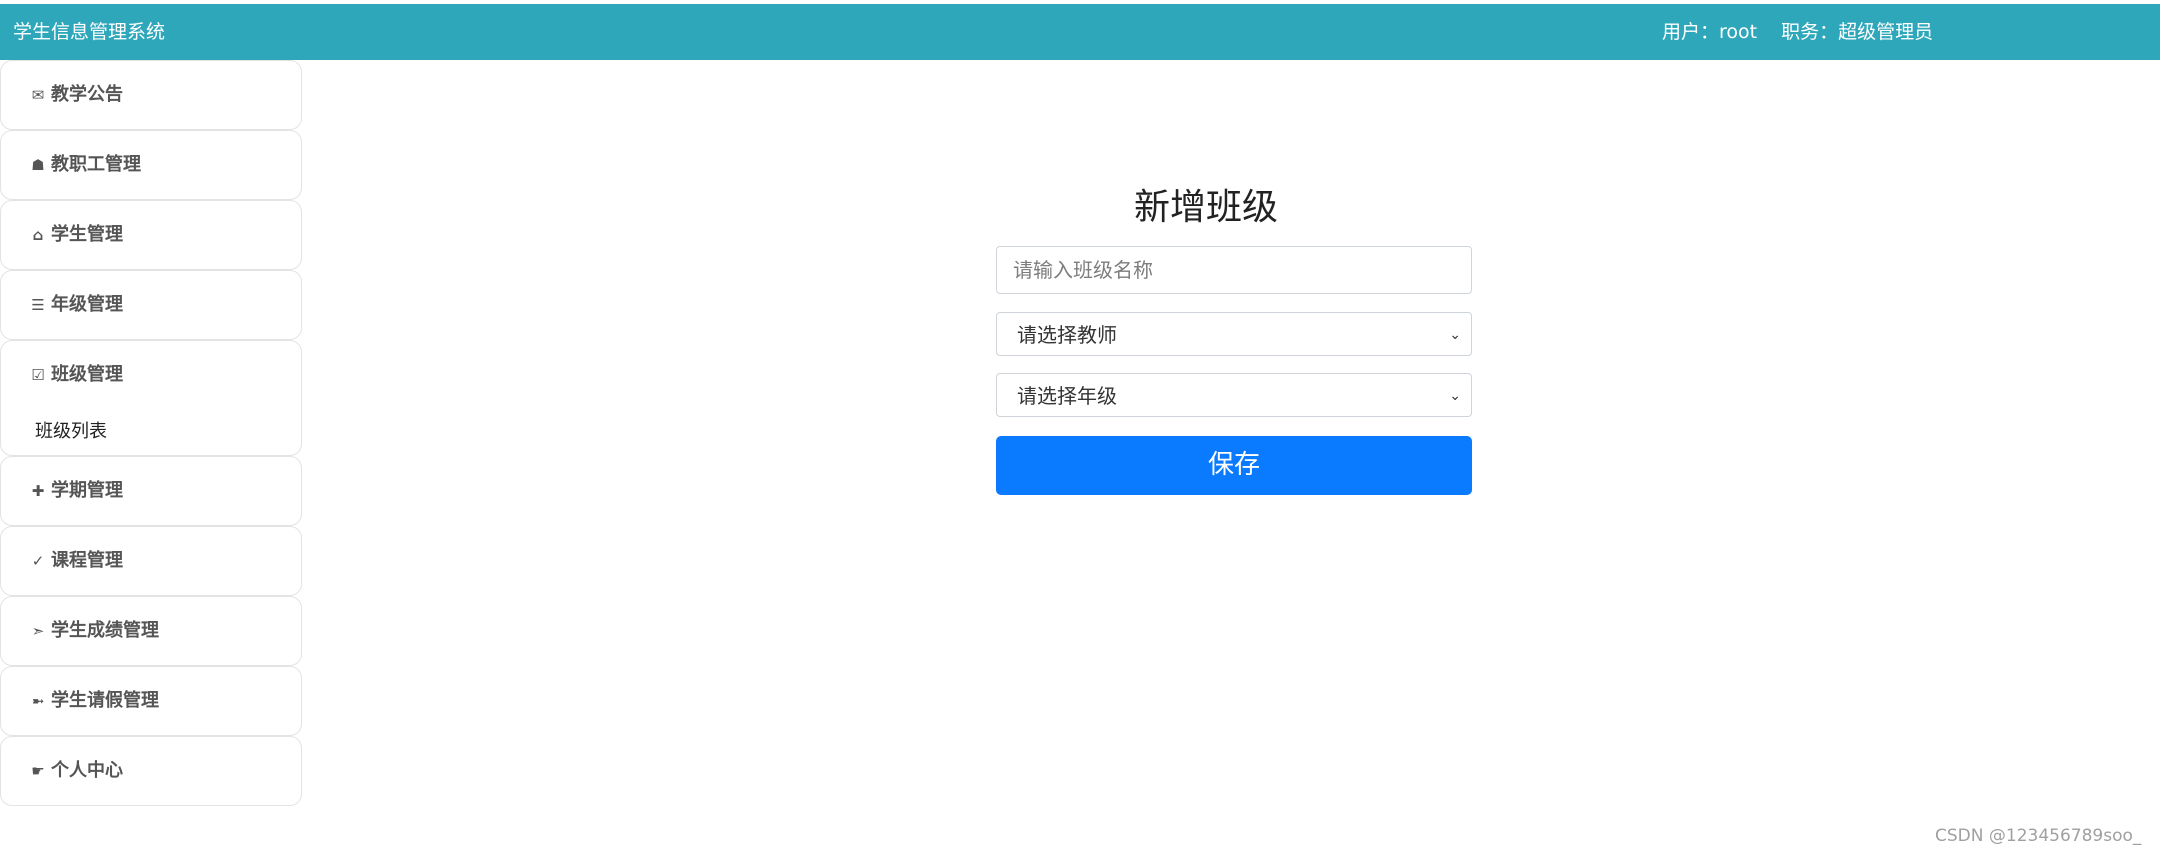 The width and height of the screenshot is (2160, 858). I want to click on app-title: 学生信息管理系统, so click(89, 32).